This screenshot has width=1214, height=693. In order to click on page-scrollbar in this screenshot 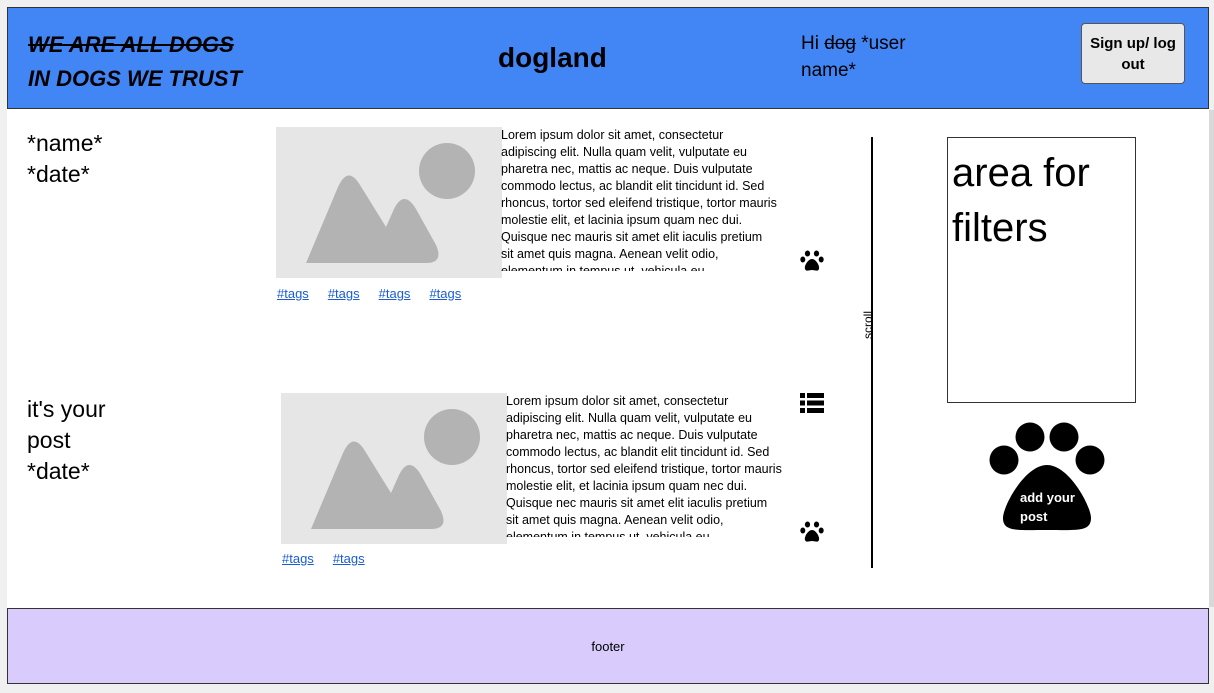, I will do `click(1211, 358)`.